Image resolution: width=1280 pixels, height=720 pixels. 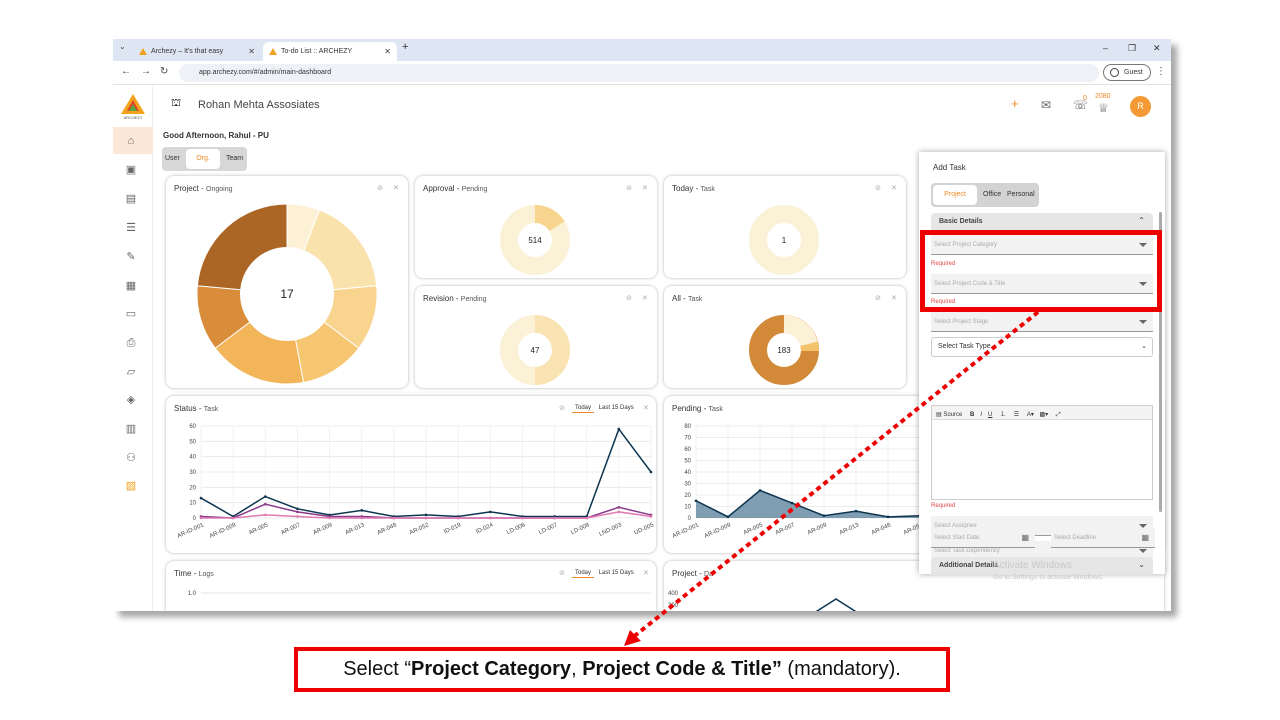 What do you see at coordinates (939, 415) in the screenshot?
I see `source-icon: ▤` at bounding box center [939, 415].